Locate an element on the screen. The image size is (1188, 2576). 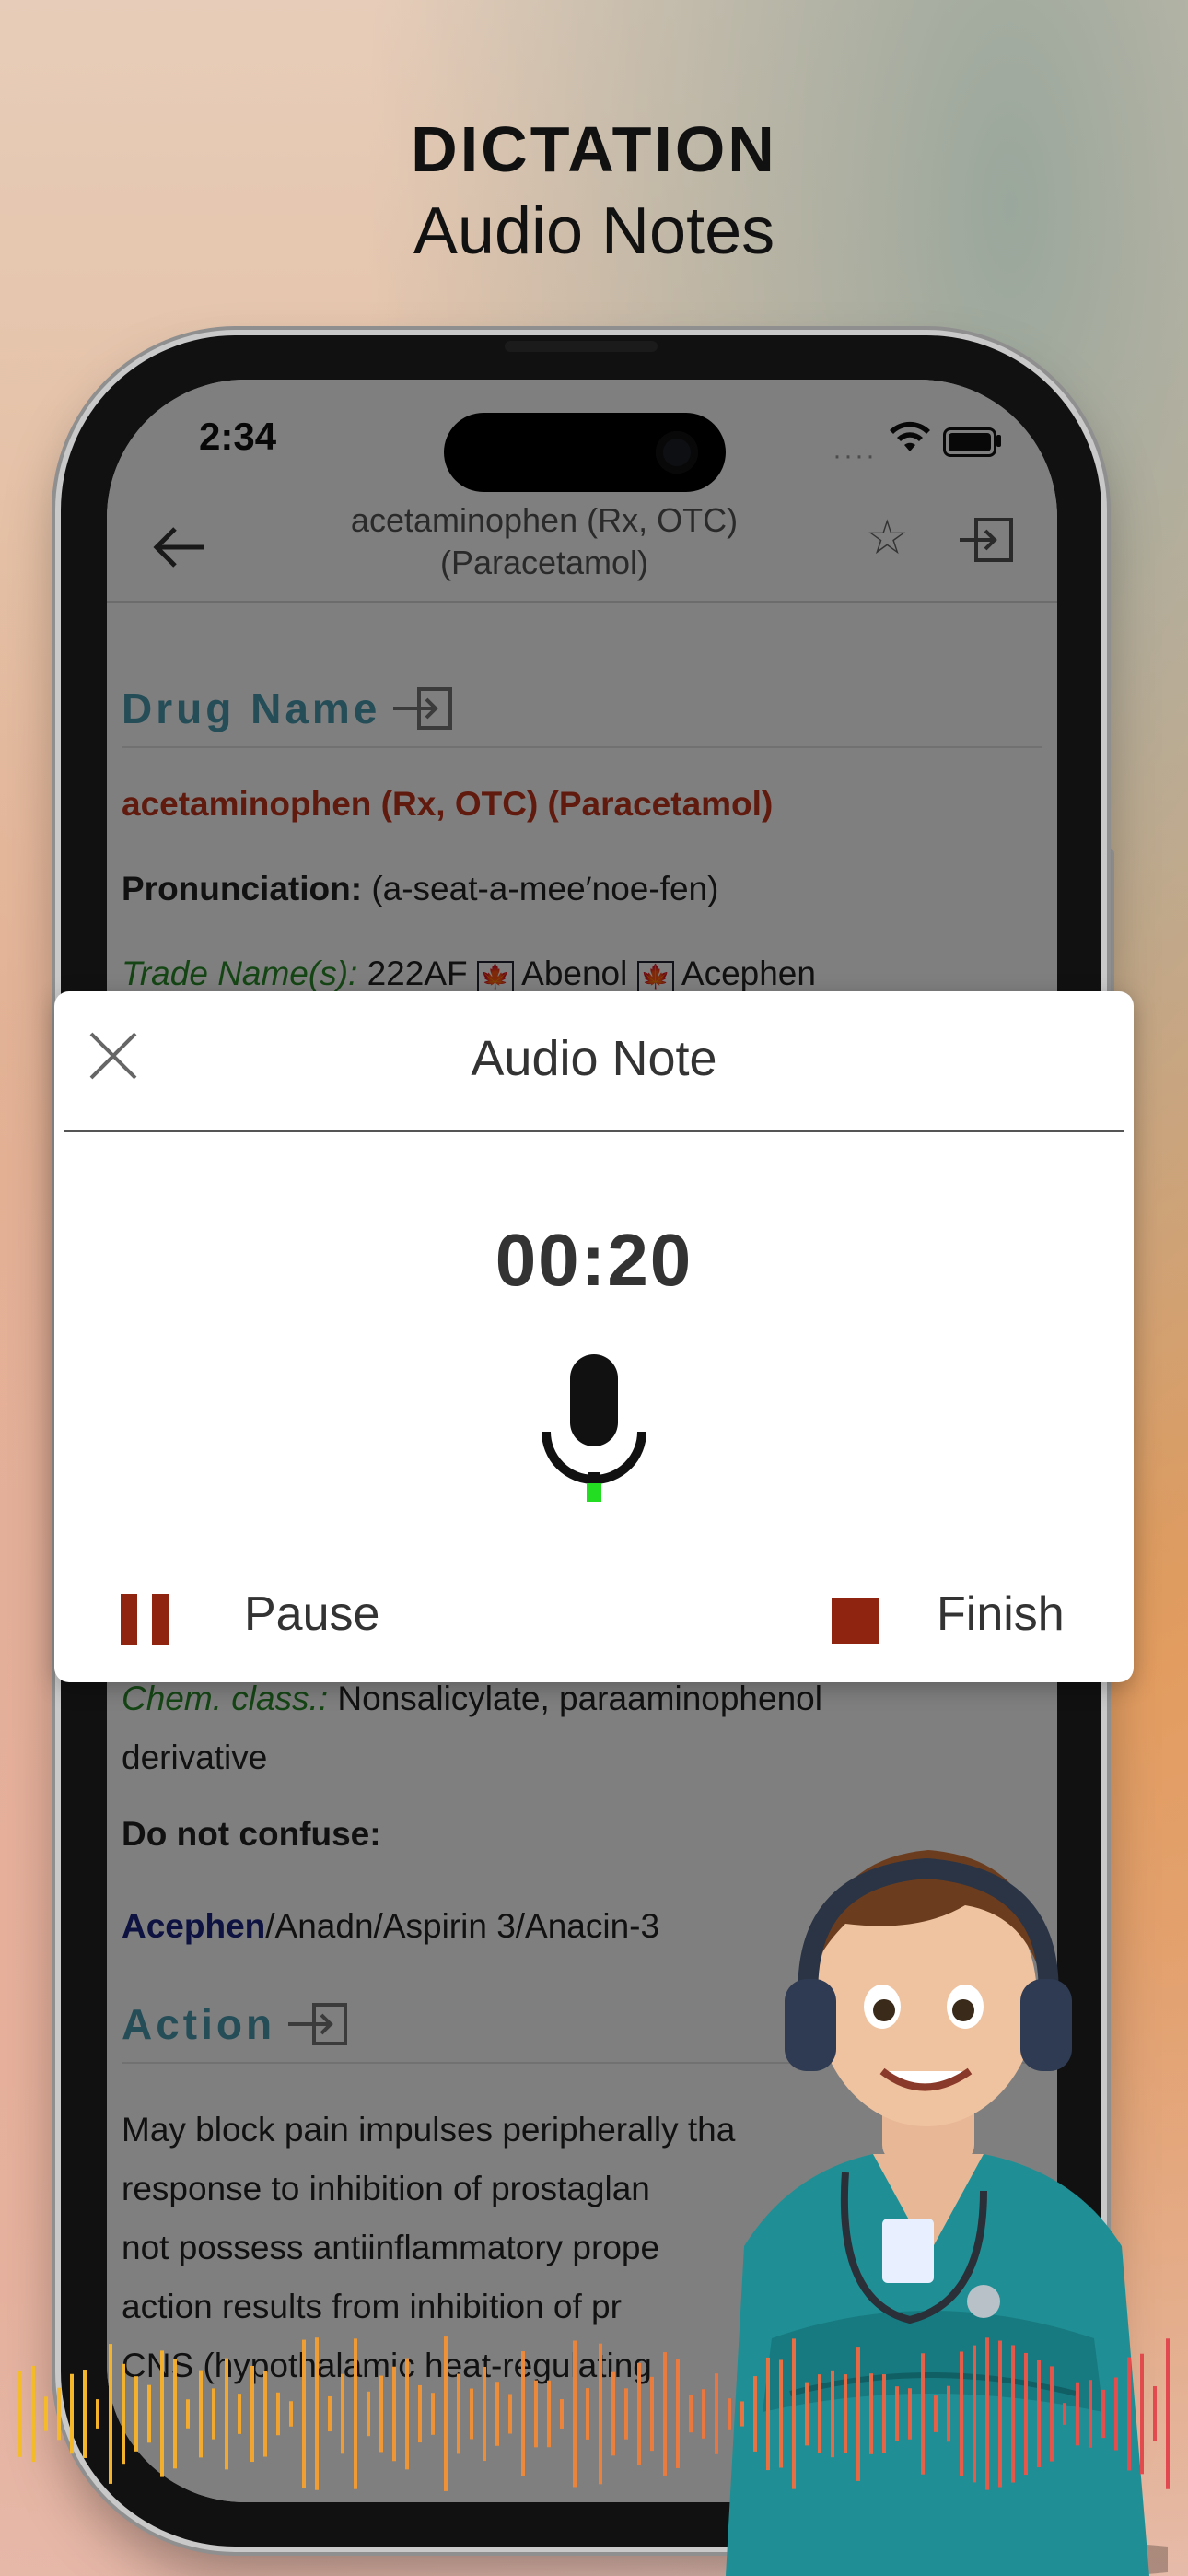
phone-speaker is located at coordinates (581, 346).